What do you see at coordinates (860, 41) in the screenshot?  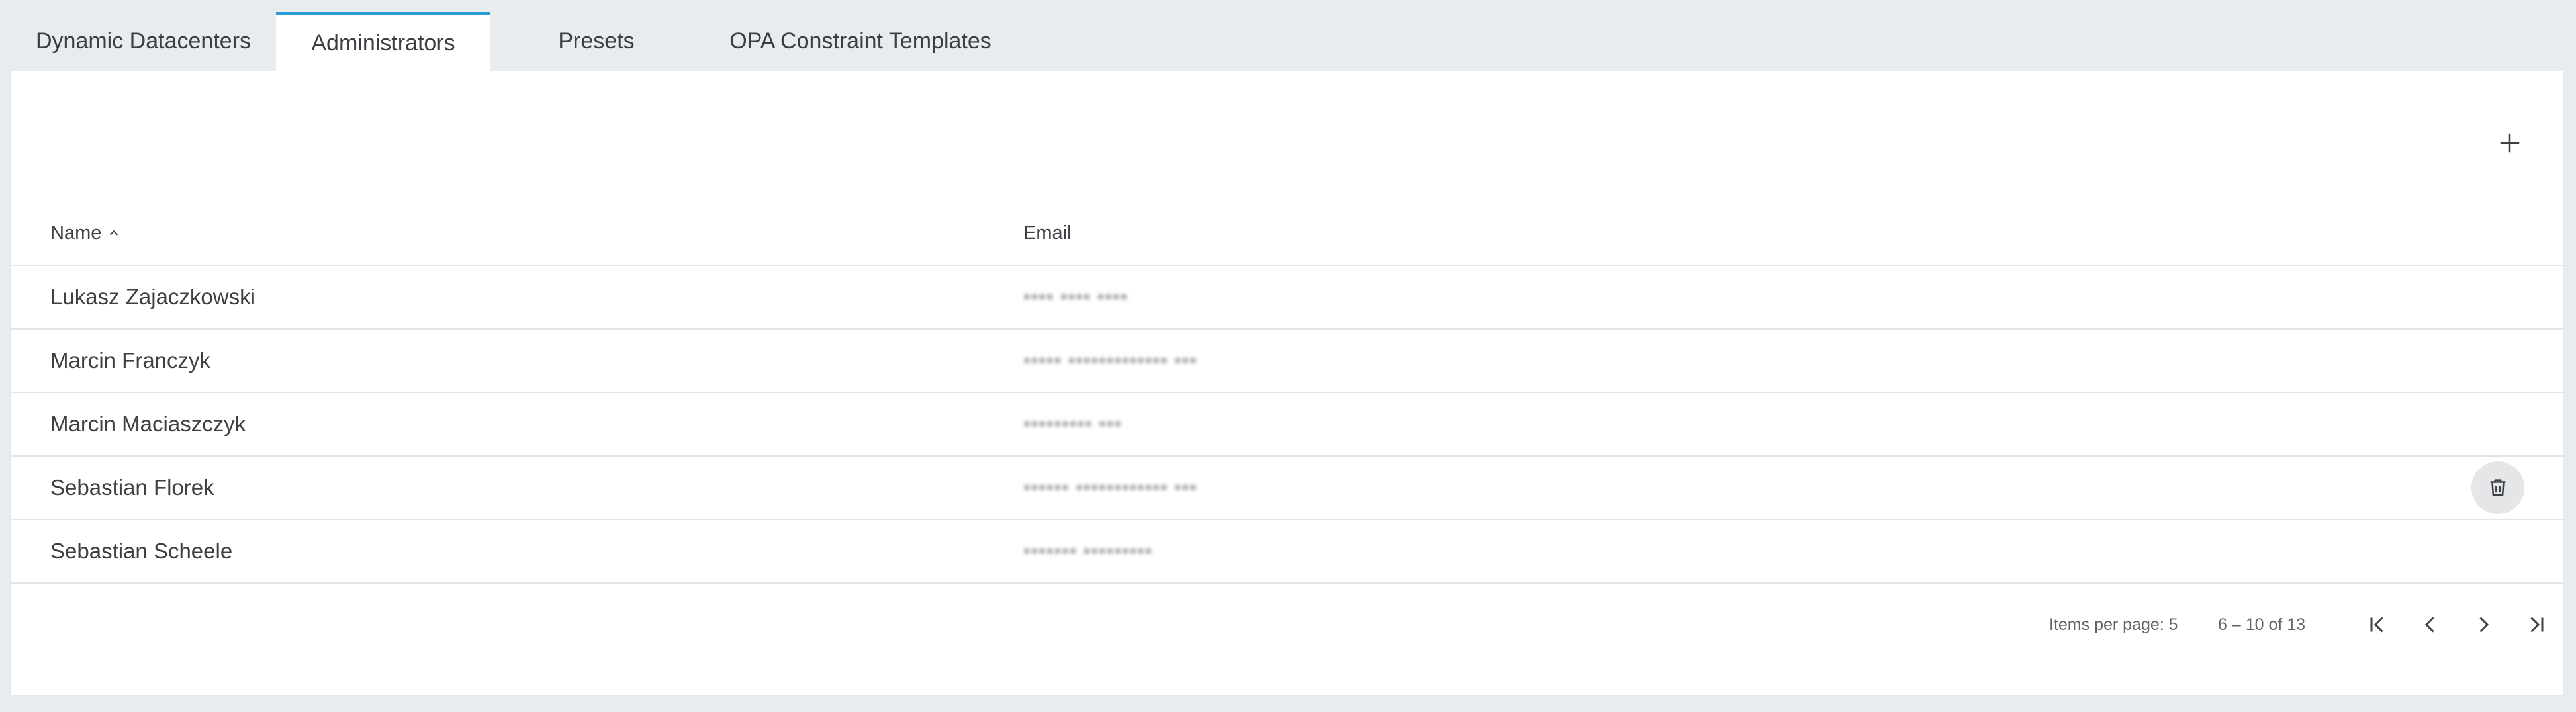 I see `tab-opa-constraint-templates: OPA Constraint Templates` at bounding box center [860, 41].